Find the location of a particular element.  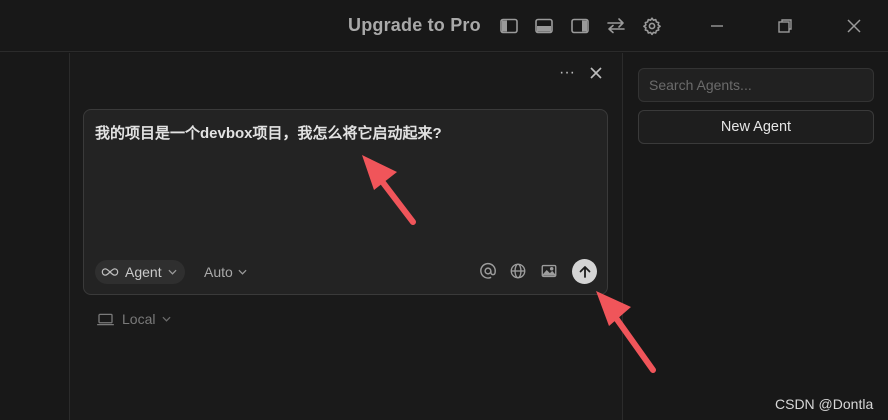

mode-label: Agent is located at coordinates (143, 272).